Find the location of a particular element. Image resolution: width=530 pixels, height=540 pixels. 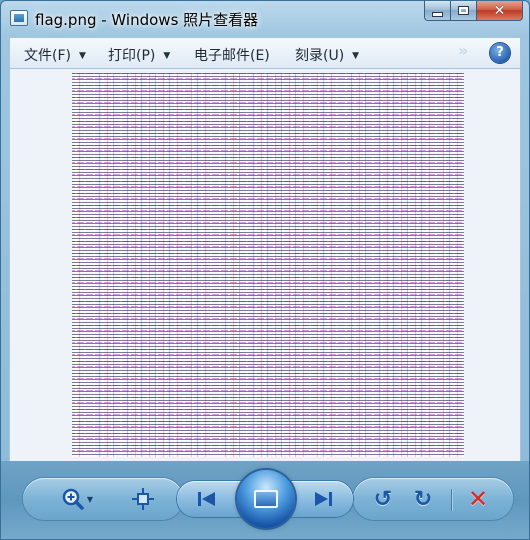

rotate-left-icon: ↺ is located at coordinates (383, 499).